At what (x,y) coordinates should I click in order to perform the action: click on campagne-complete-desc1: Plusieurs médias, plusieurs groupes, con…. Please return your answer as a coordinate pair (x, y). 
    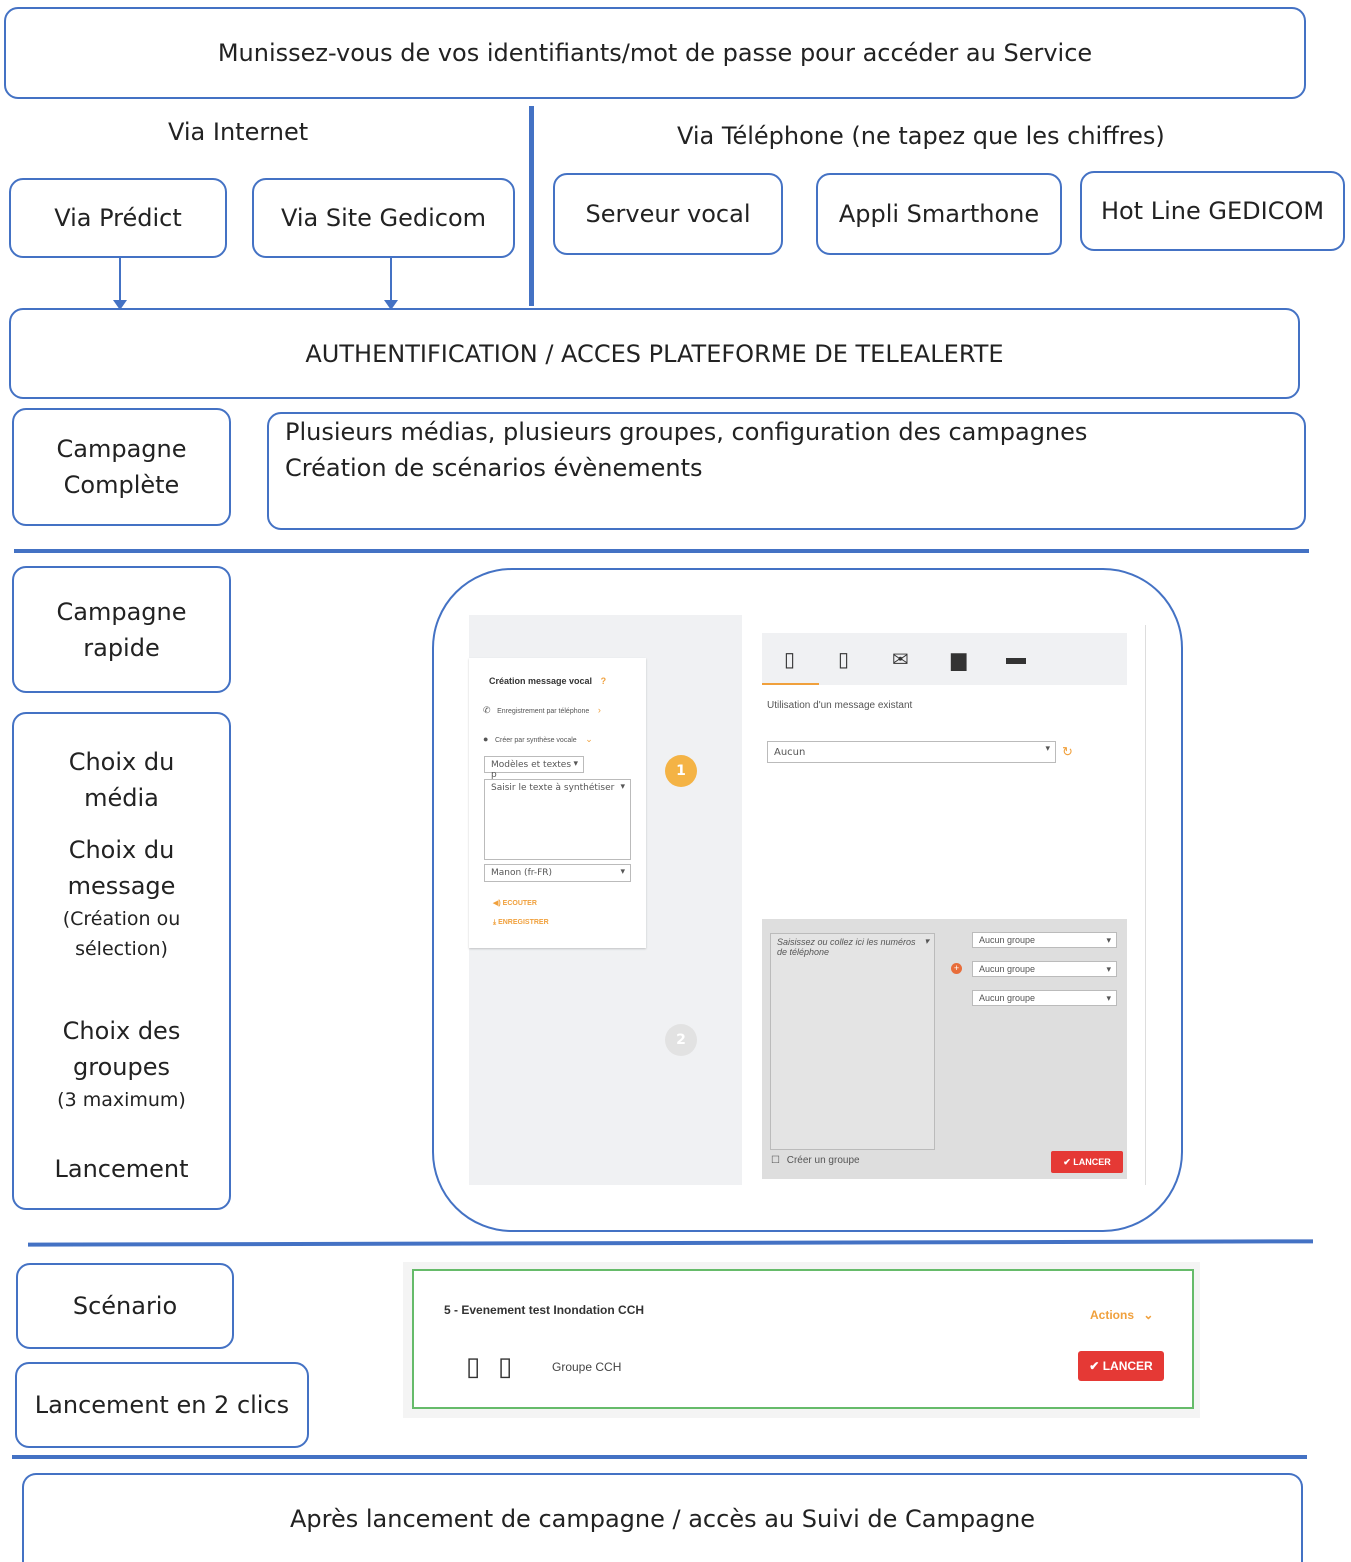
    Looking at the image, I should click on (686, 432).